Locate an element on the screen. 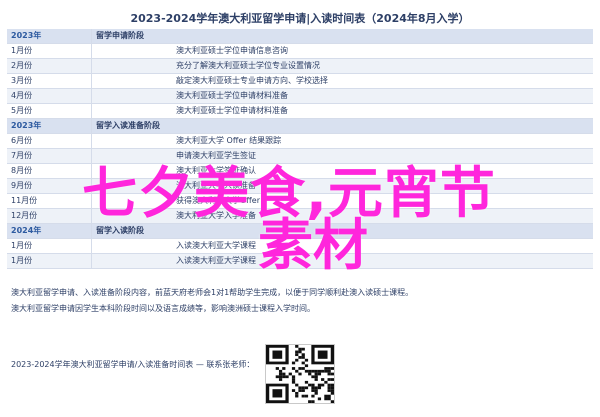 The width and height of the screenshot is (600, 417). table-row: 12月份 澳大利亚大学入学准备 is located at coordinates (300, 216).